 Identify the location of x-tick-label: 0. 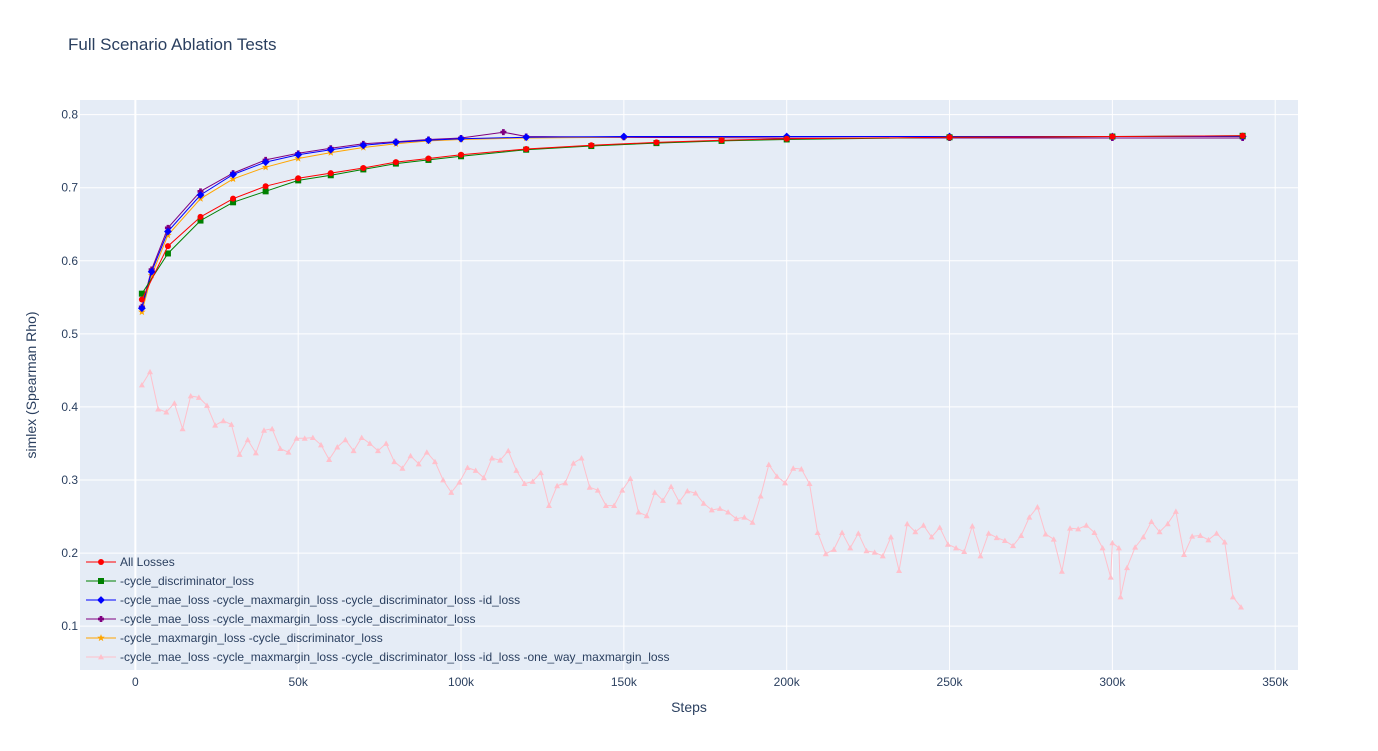
(135, 682).